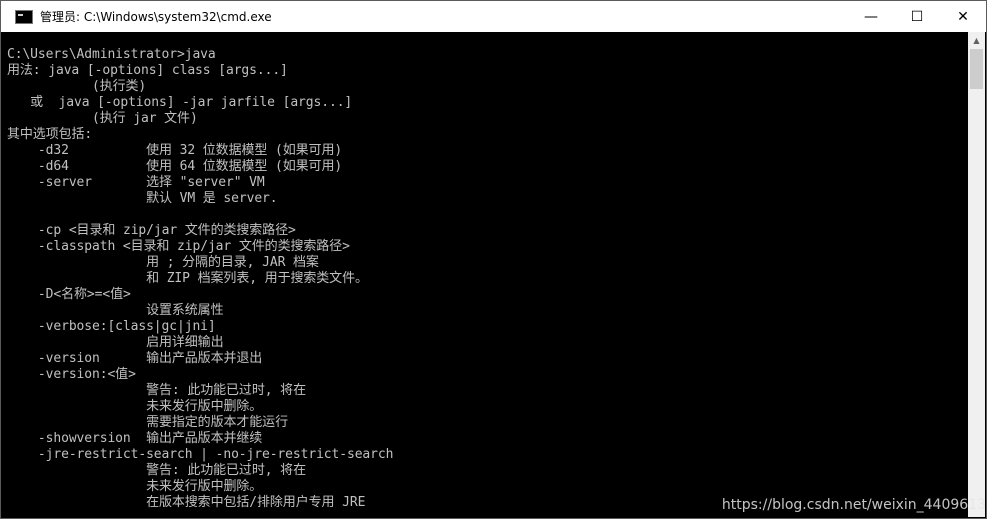  I want to click on vertical-scrollbar: ▲, so click(976, 274).